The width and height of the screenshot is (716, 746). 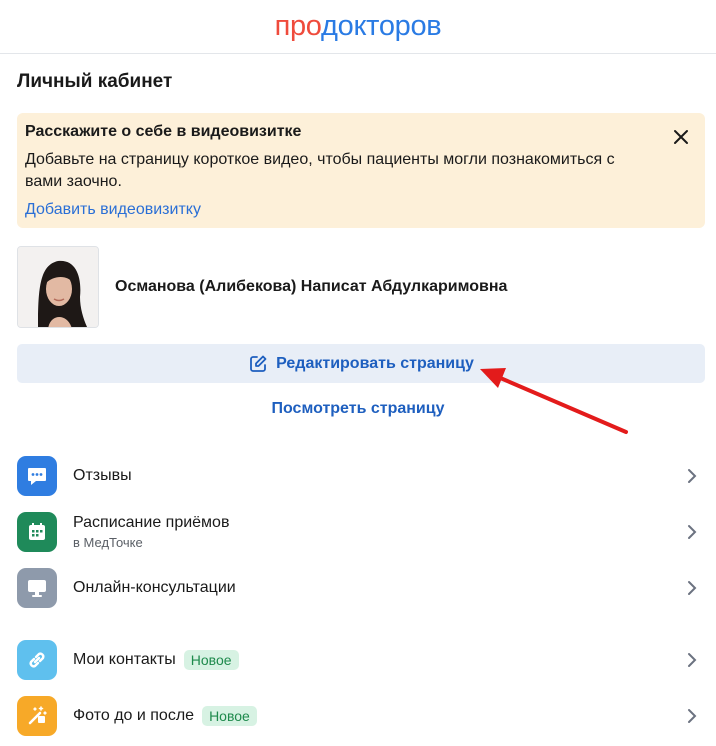 I want to click on menu-label-before-after: Фото до и после Новое, so click(x=165, y=716).